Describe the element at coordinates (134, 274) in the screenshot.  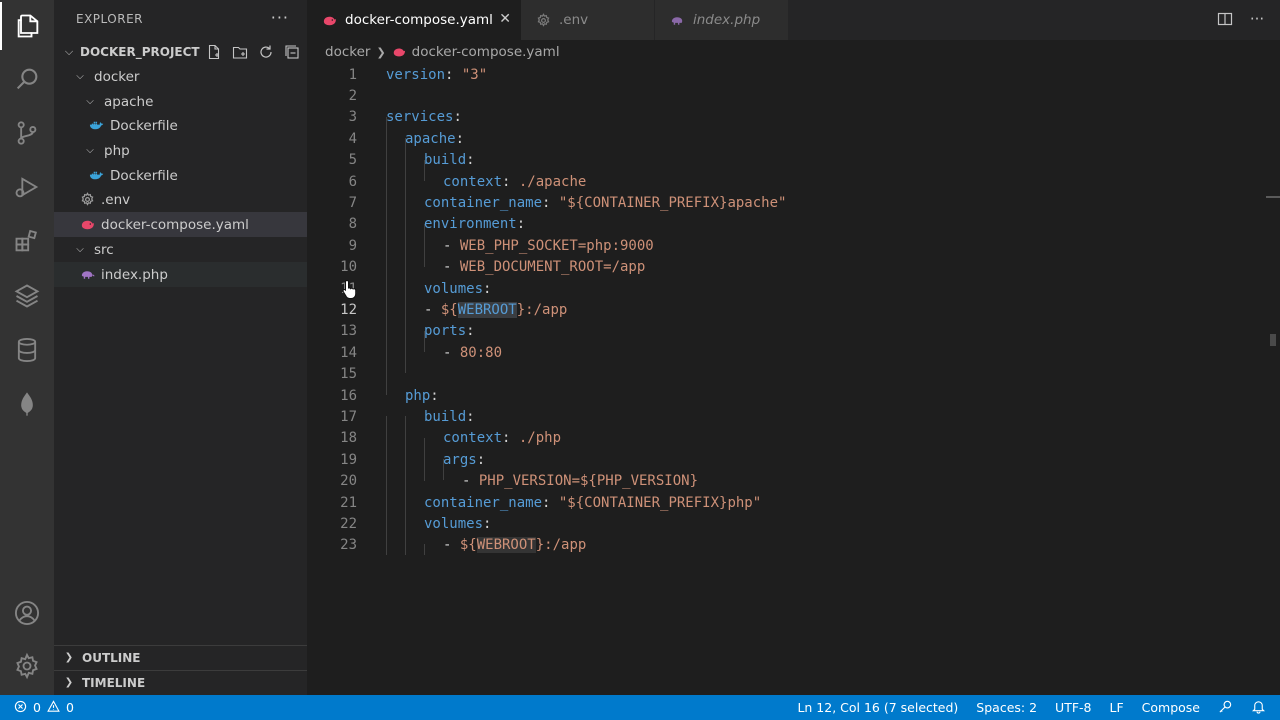
I see `tree-item-label: index.php` at that location.